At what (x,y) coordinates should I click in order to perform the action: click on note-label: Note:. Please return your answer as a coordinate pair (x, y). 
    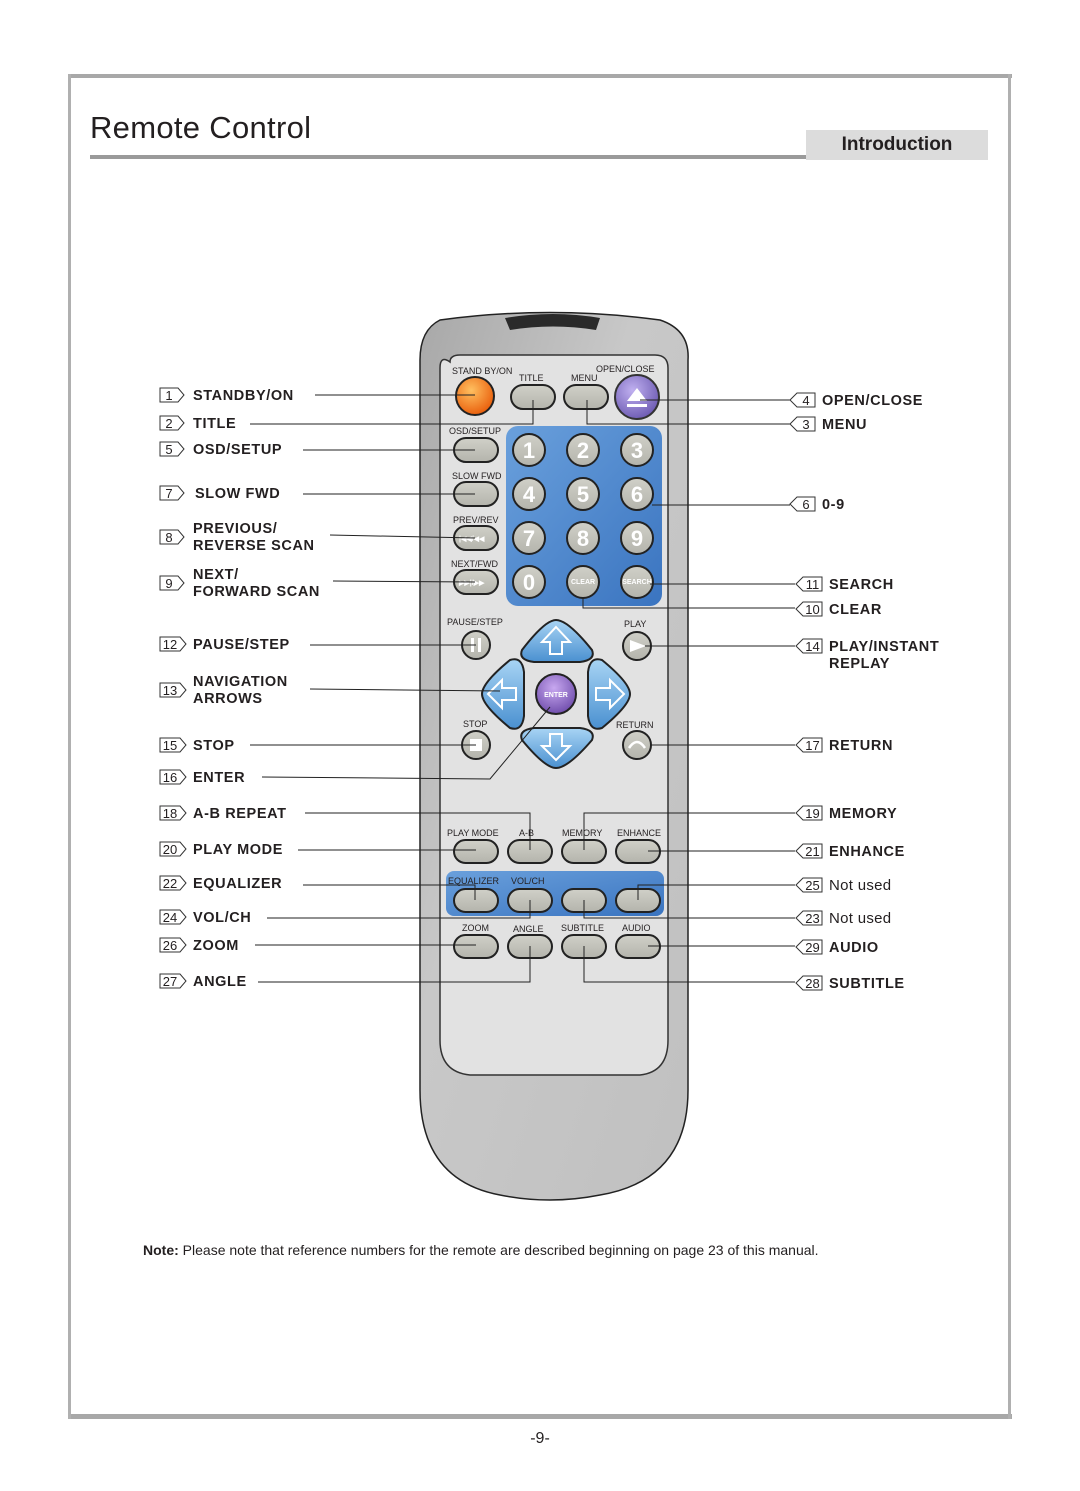
    Looking at the image, I should click on (161, 1250).